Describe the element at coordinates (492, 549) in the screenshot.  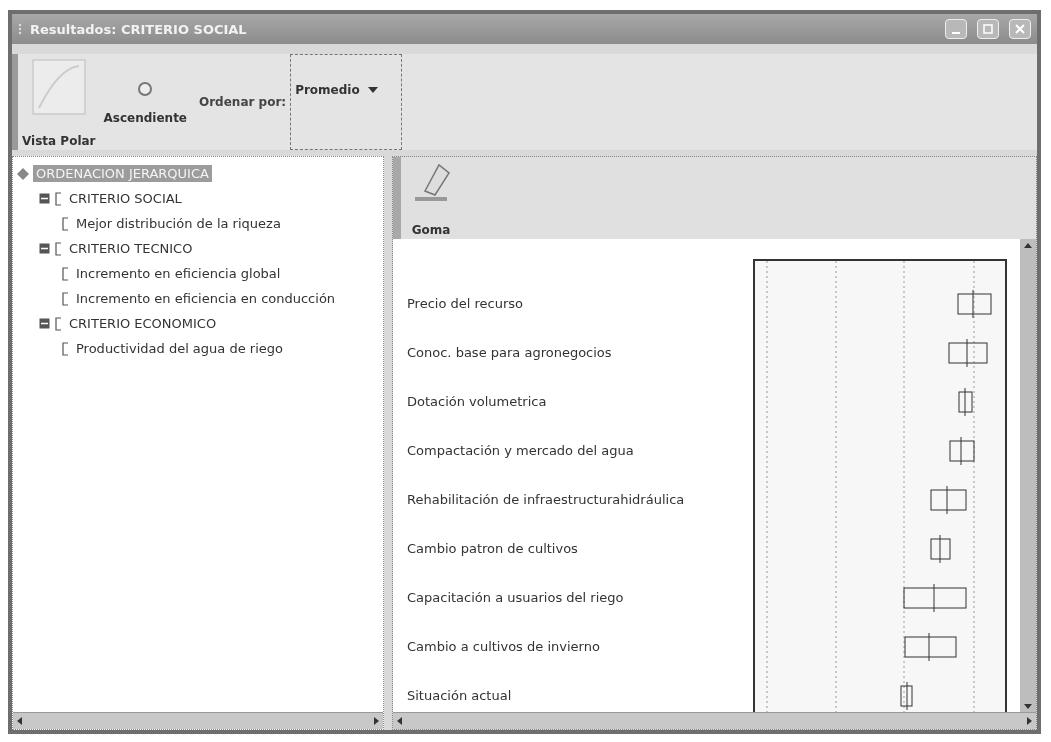
I see `alternative-label: Cambio patron de cultivos` at that location.